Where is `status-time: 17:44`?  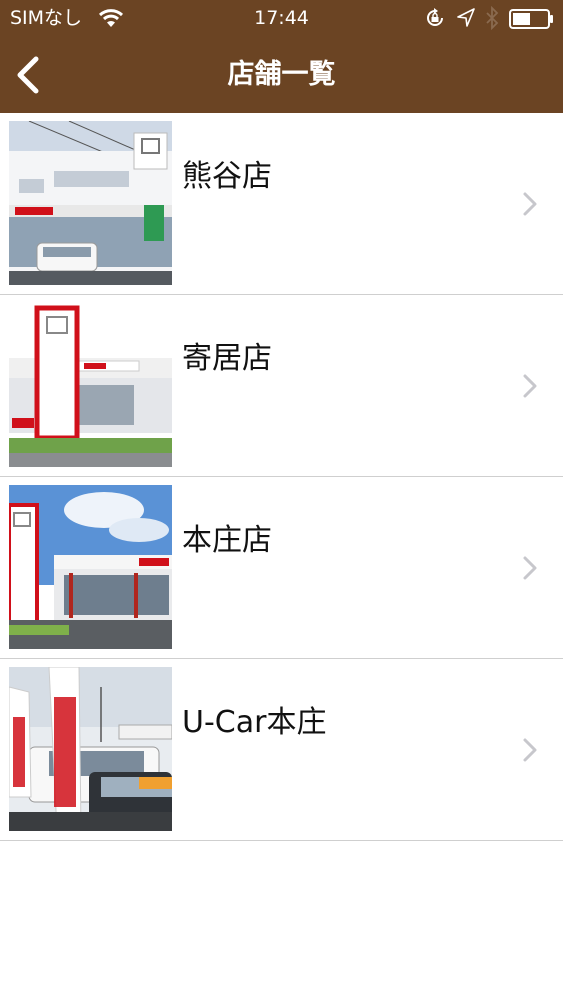 status-time: 17:44 is located at coordinates (281, 18).